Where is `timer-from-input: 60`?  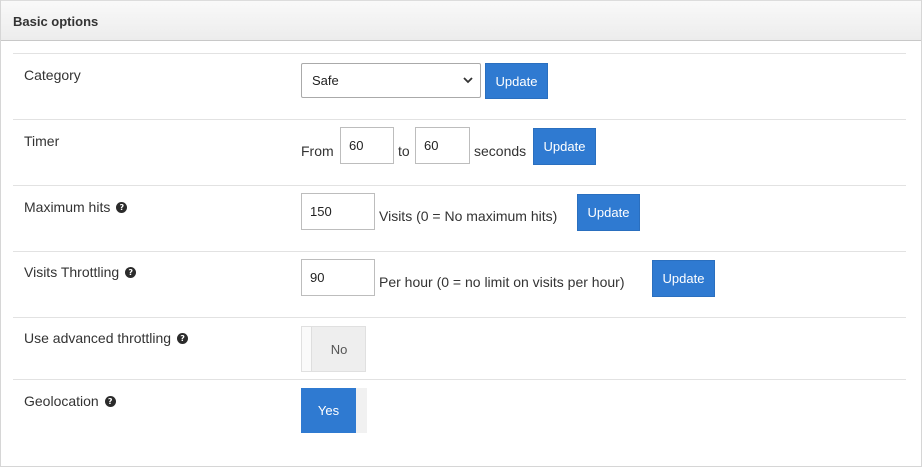
timer-from-input: 60 is located at coordinates (367, 145).